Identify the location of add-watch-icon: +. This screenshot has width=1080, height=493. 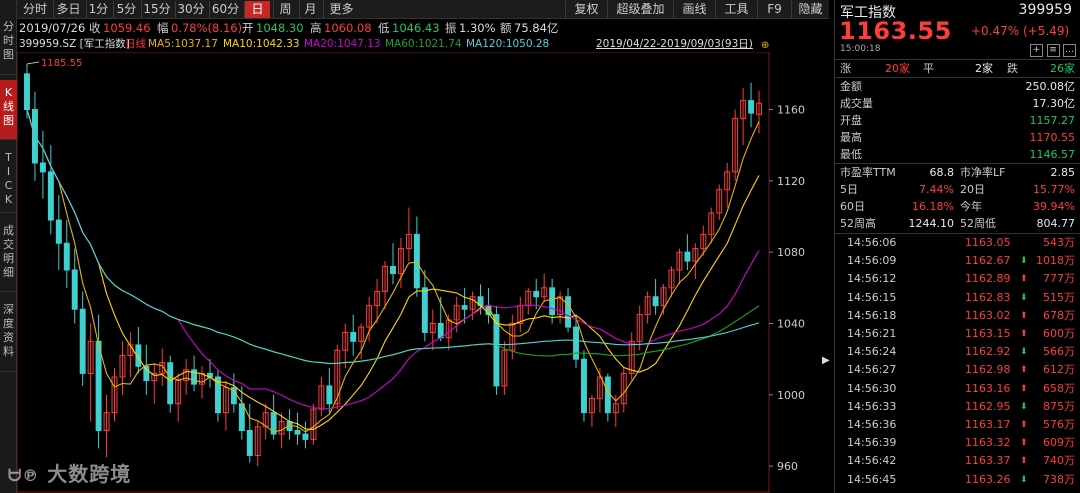
(1036, 50).